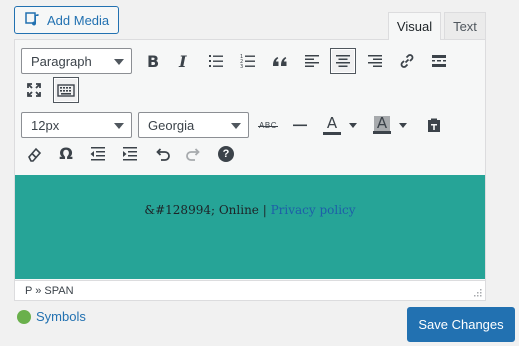 The width and height of the screenshot is (519, 346). I want to click on align-left-icon, so click(312, 61).